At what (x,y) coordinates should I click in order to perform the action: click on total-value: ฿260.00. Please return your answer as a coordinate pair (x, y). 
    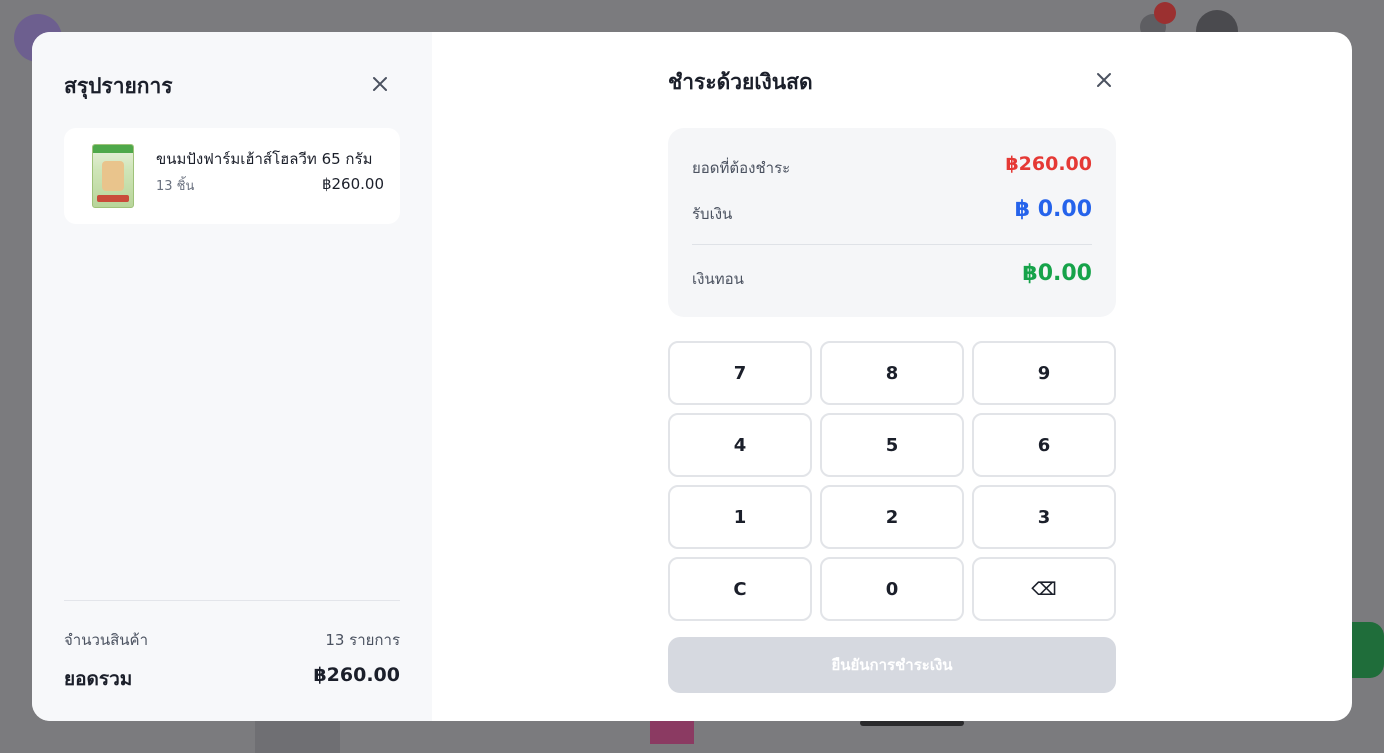
    Looking at the image, I should click on (356, 675).